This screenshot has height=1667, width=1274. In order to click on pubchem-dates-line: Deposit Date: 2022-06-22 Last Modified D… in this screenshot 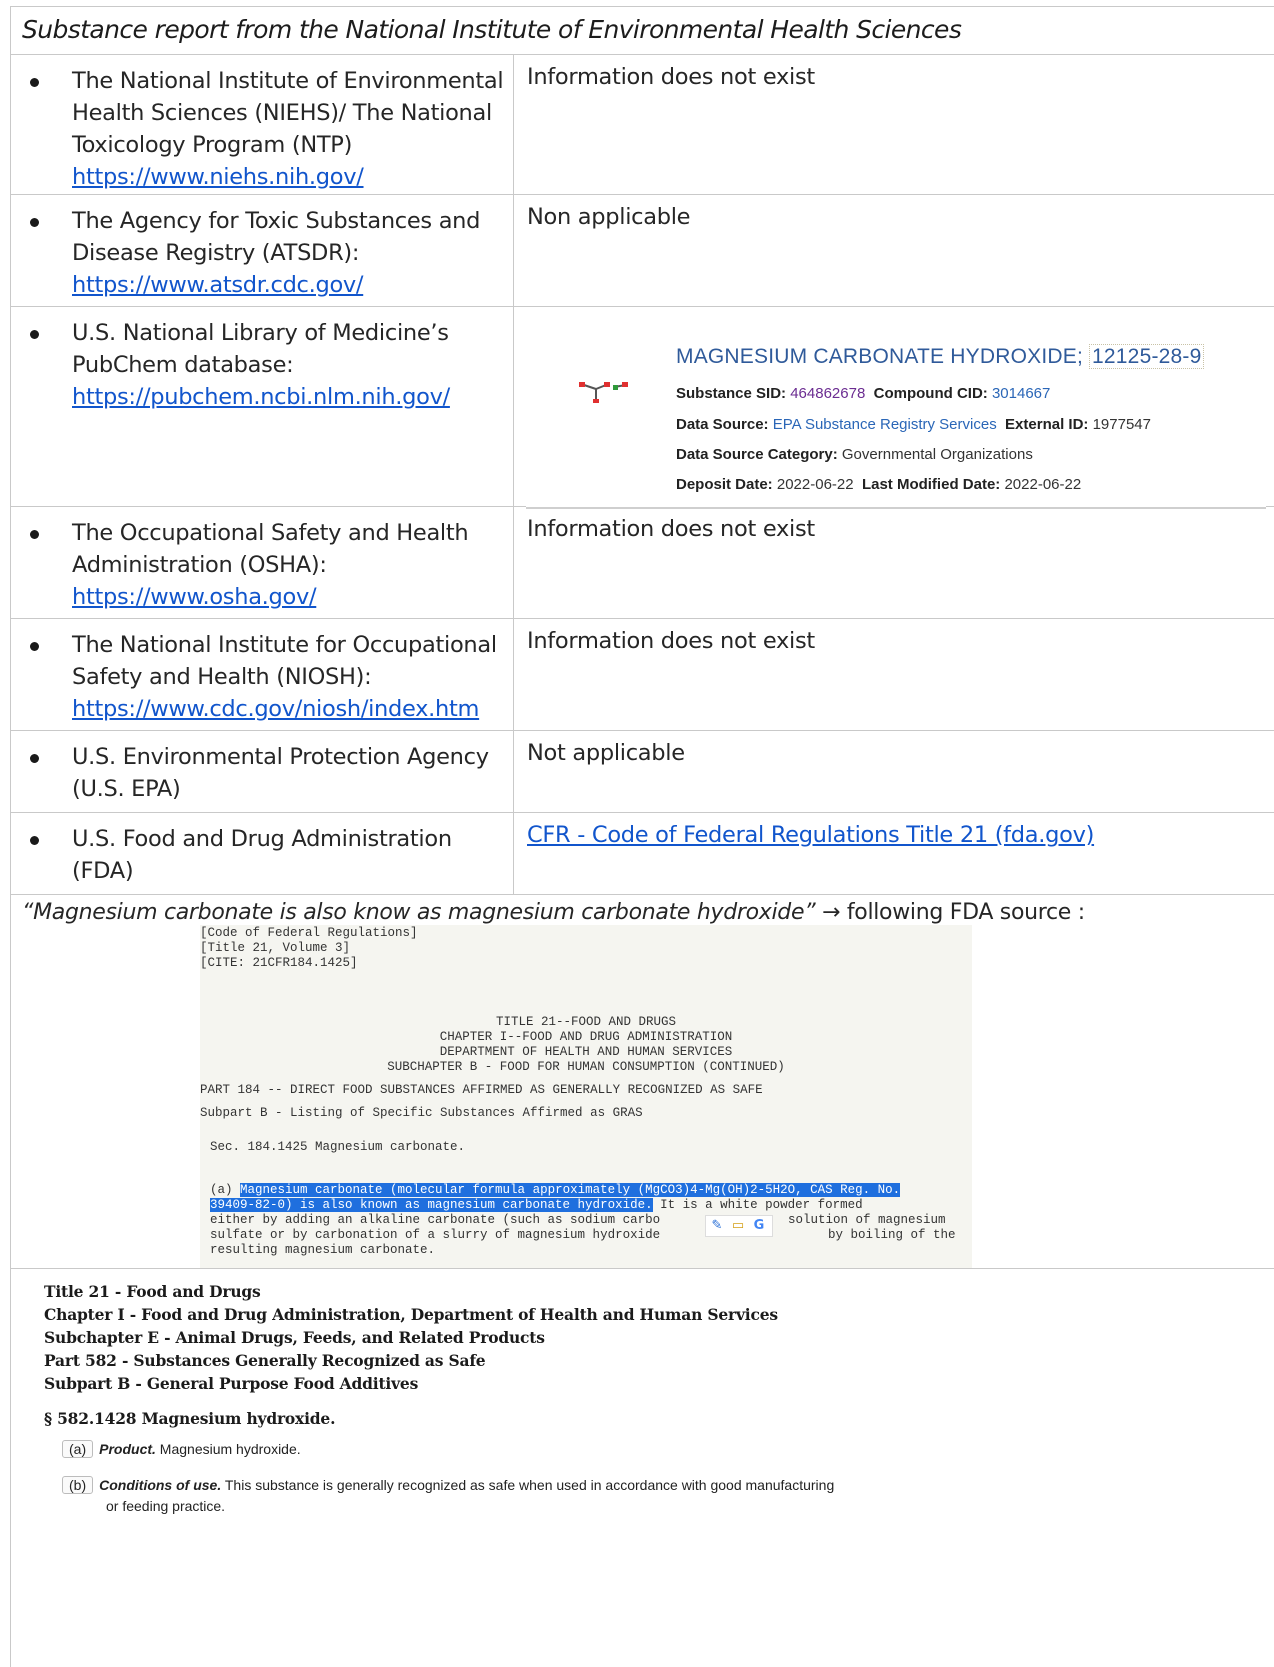, I will do `click(879, 484)`.